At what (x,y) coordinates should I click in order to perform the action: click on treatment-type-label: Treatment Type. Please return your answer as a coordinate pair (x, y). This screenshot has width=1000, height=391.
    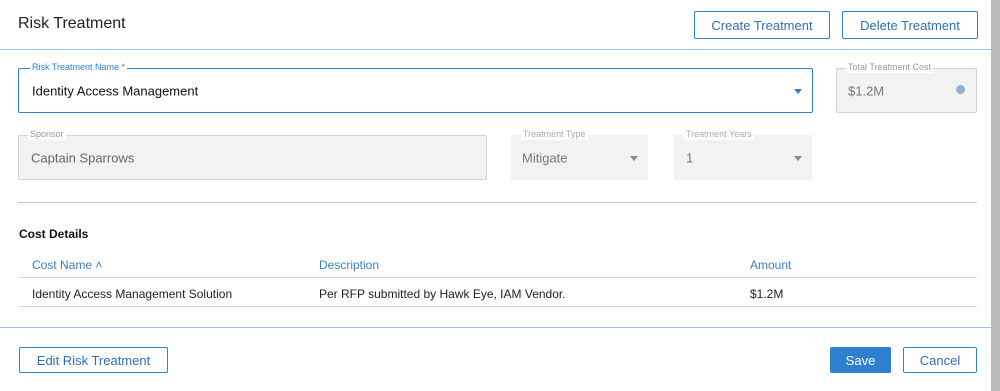
    Looking at the image, I should click on (554, 134).